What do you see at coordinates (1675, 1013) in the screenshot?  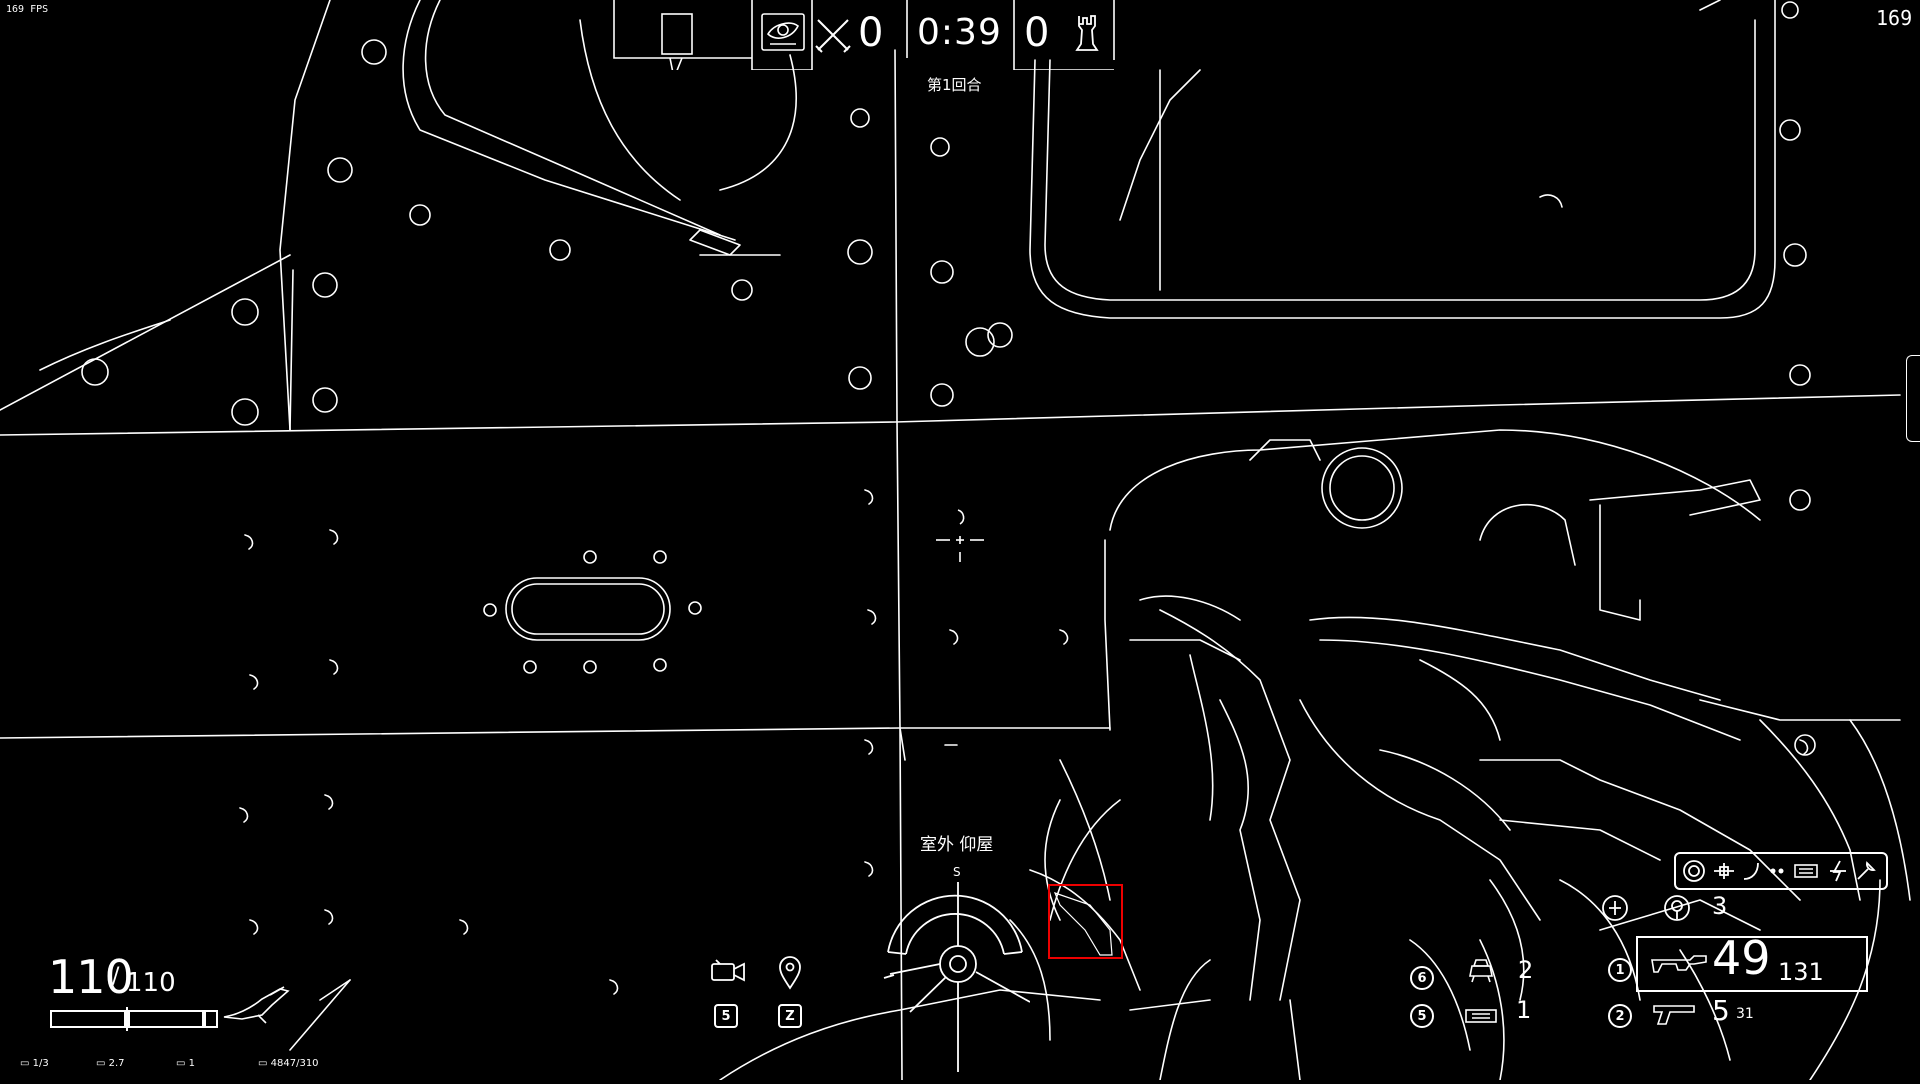 I see `pistol-icon` at bounding box center [1675, 1013].